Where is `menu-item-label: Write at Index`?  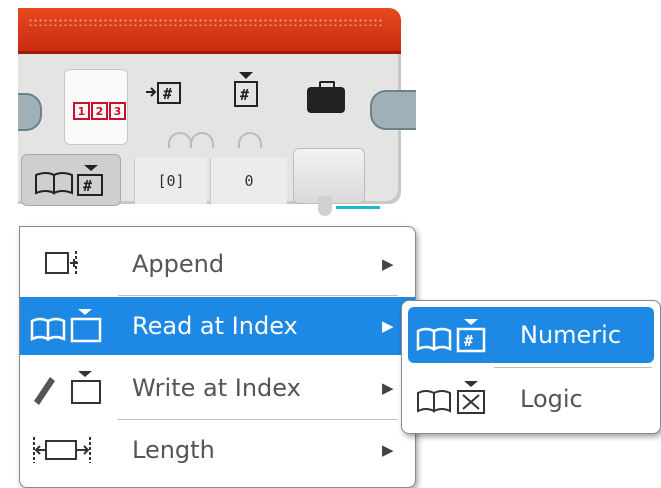 menu-item-label: Write at Index is located at coordinates (216, 388).